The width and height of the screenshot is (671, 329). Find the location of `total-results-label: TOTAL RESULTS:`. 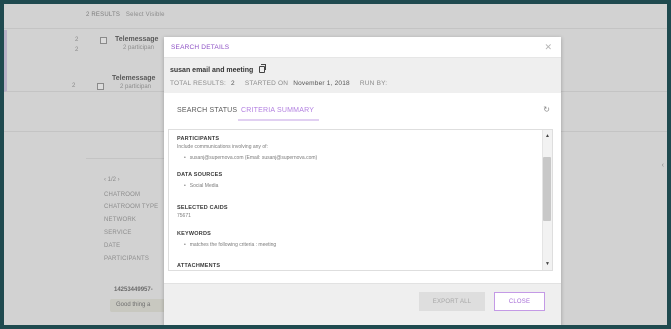

total-results-label: TOTAL RESULTS: is located at coordinates (198, 83).